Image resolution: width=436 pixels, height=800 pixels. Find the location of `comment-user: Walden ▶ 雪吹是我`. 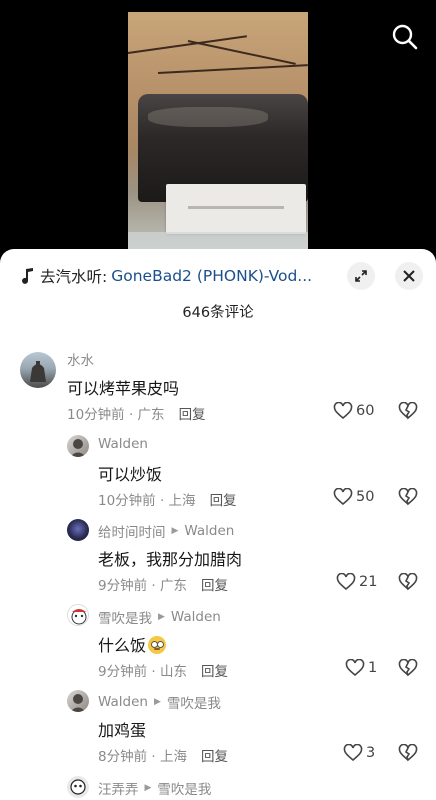

comment-user: Walden ▶ 雪吹是我 is located at coordinates (159, 702).